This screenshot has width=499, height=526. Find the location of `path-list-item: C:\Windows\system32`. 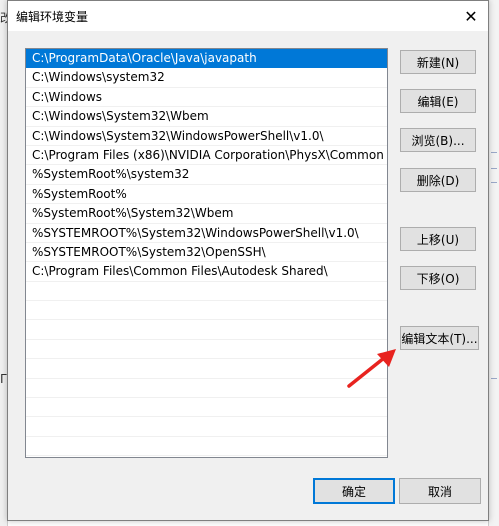

path-list-item: C:\Windows\system32 is located at coordinates (206, 78).